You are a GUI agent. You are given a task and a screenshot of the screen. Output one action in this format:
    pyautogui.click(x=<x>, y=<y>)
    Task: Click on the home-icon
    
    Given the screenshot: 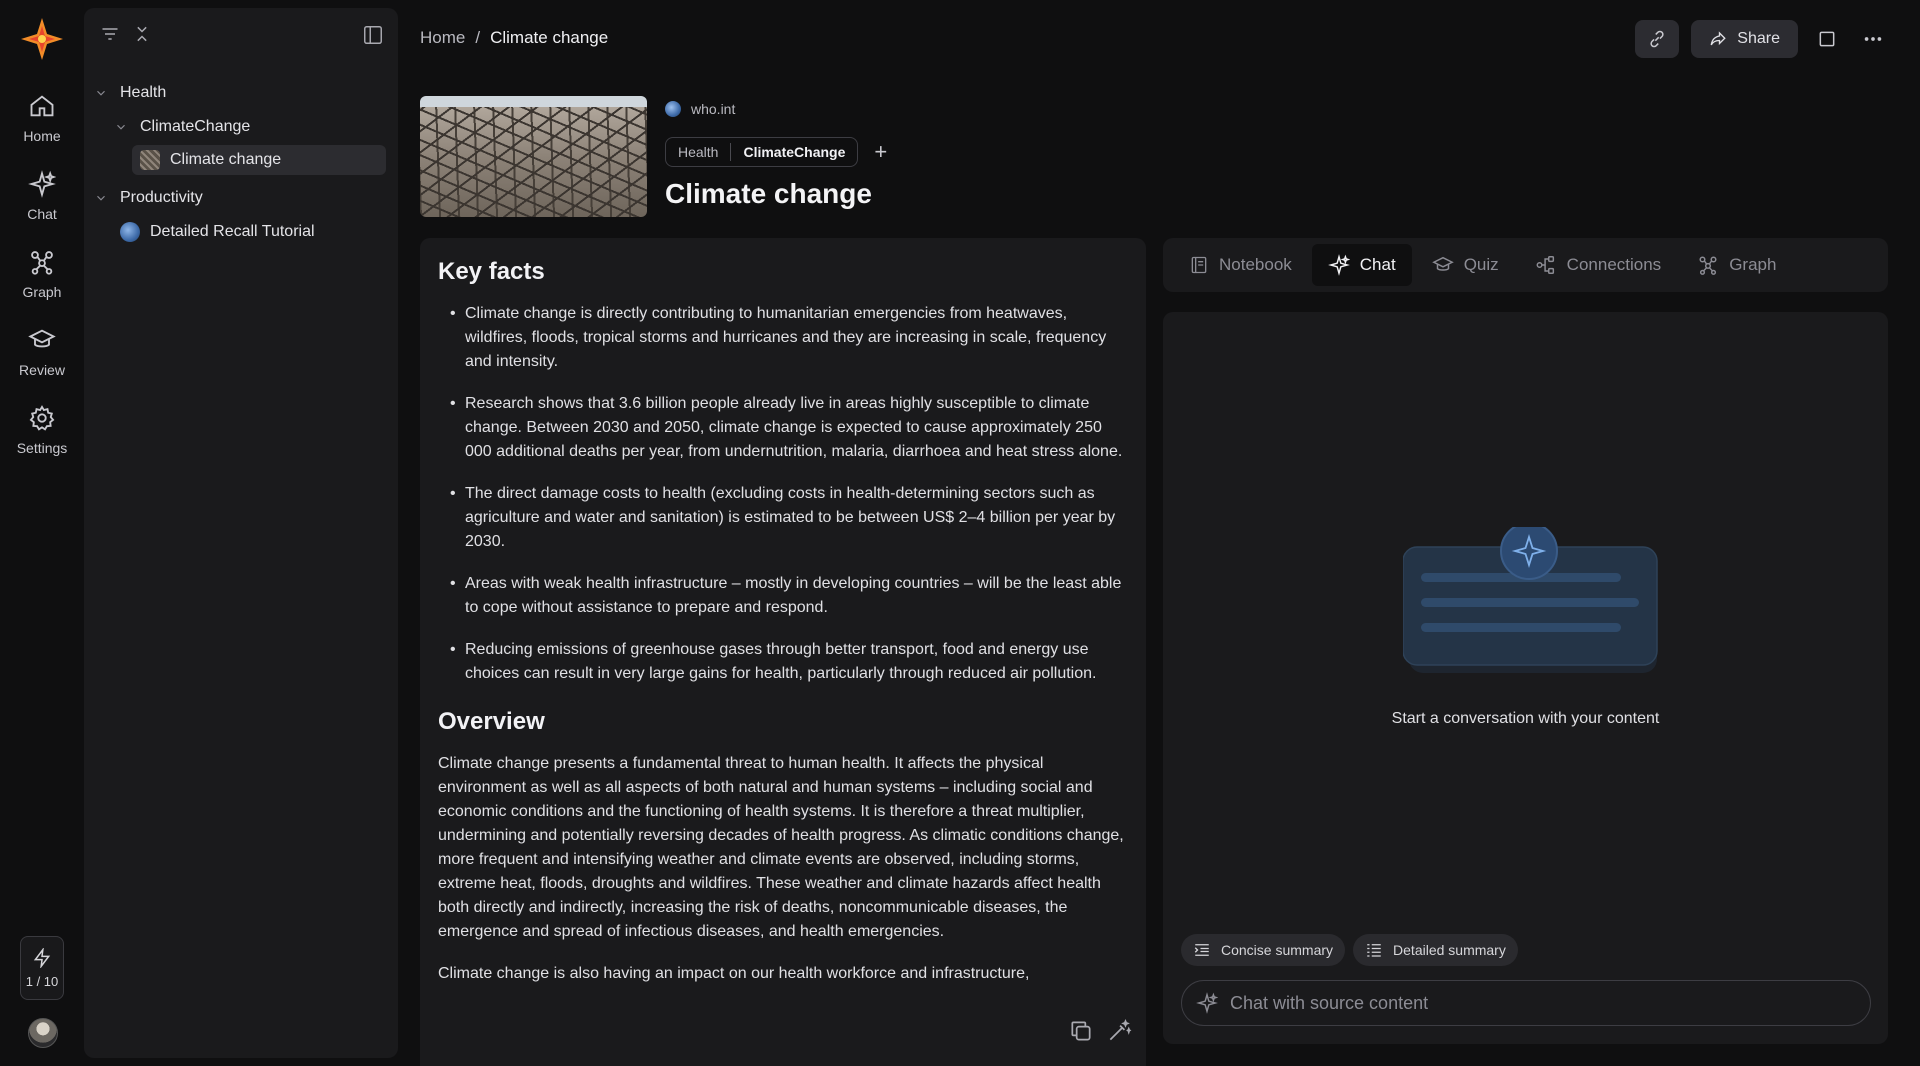 What is the action you would take?
    pyautogui.click(x=42, y=106)
    